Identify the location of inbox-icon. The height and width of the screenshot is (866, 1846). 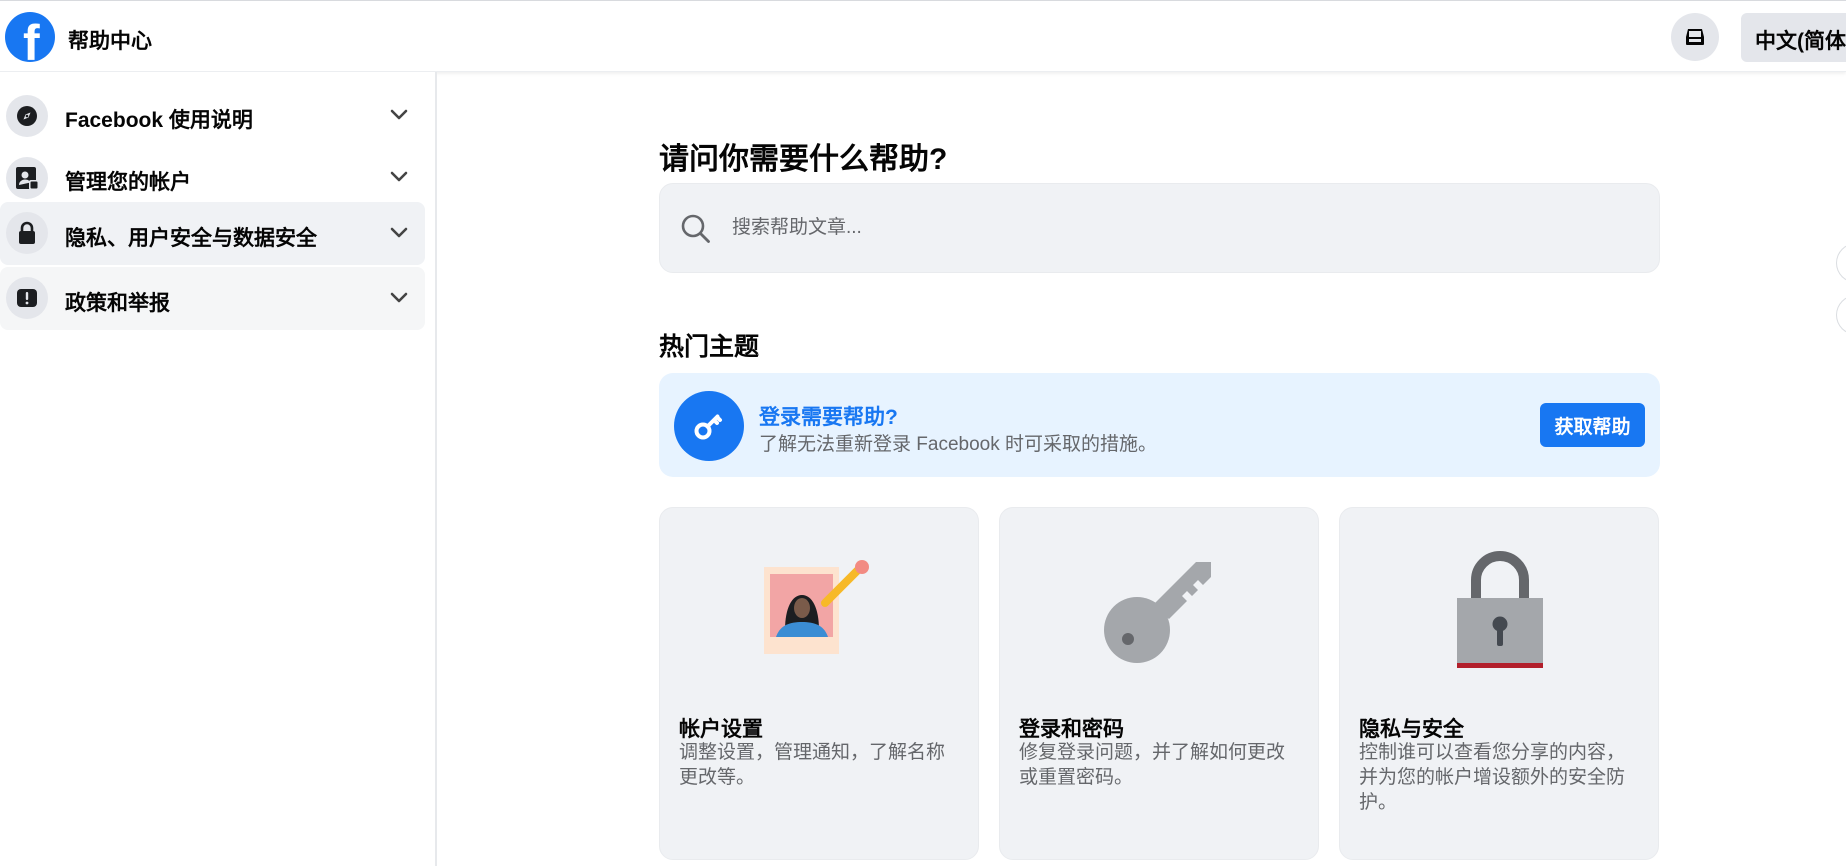
(1695, 37).